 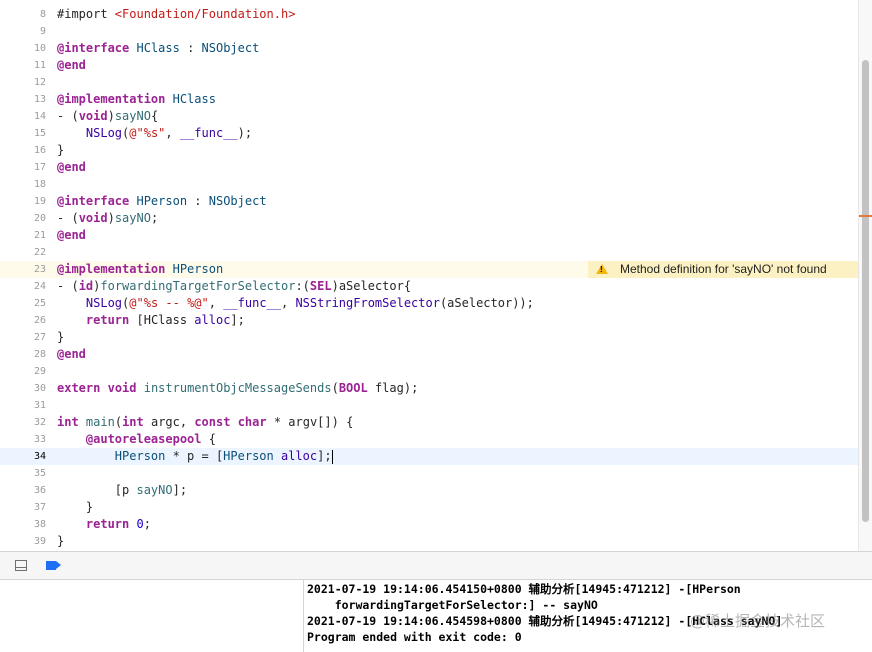 What do you see at coordinates (212, 320) in the screenshot?
I see `code-token: alloc` at bounding box center [212, 320].